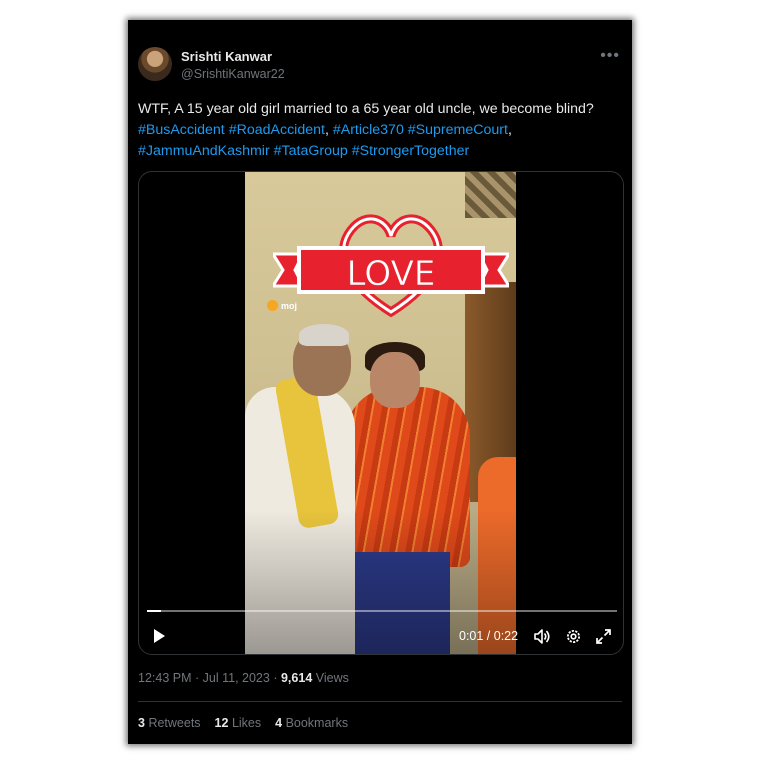 Image resolution: width=760 pixels, height=760 pixels. I want to click on retweets-stat: 3 Retweets, so click(169, 723).